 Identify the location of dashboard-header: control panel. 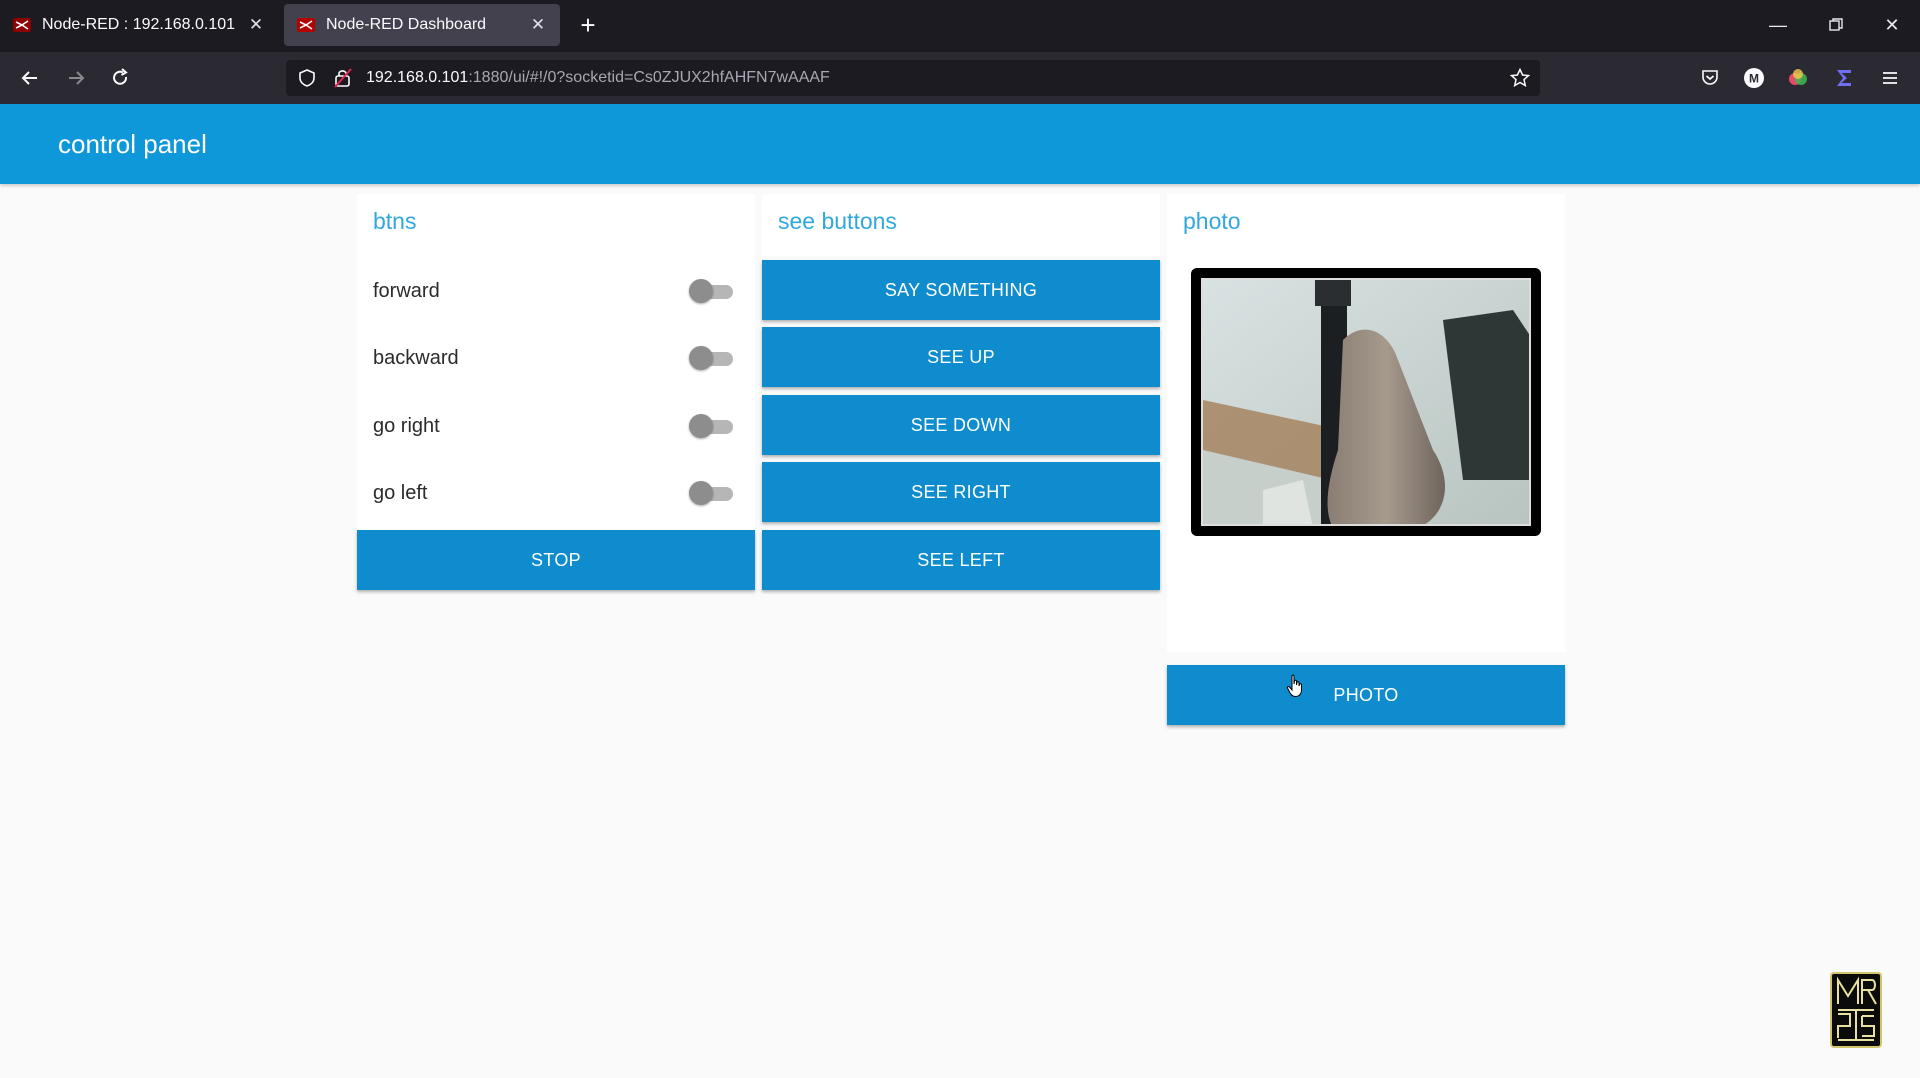
(960, 144).